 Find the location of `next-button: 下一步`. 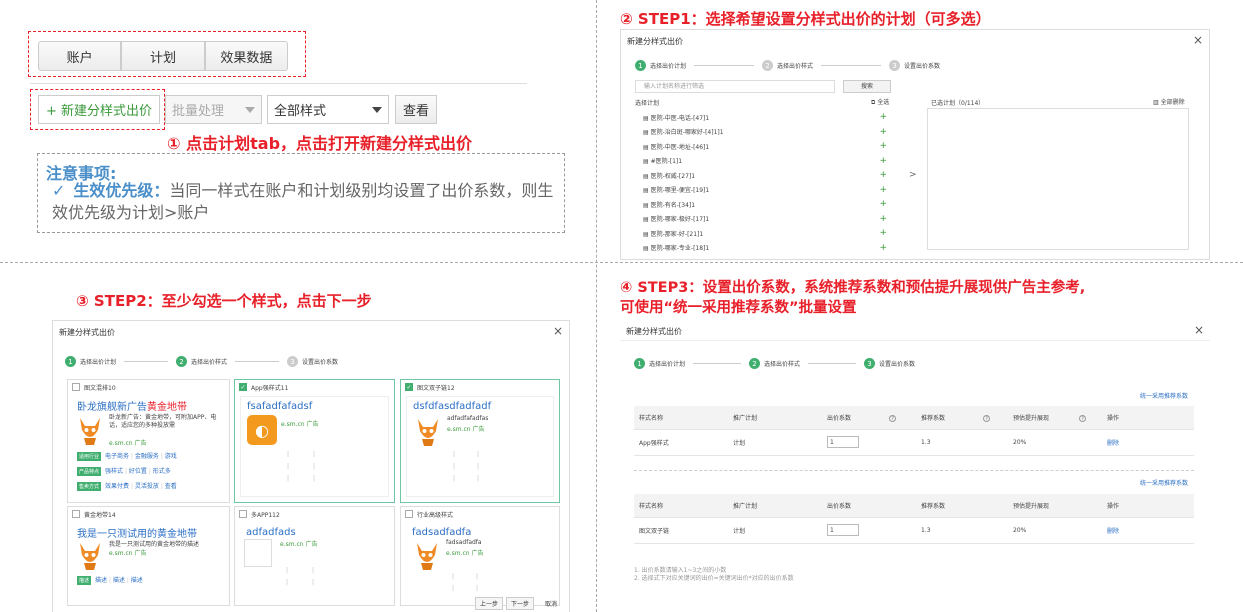

next-button: 下一步 is located at coordinates (520, 603).